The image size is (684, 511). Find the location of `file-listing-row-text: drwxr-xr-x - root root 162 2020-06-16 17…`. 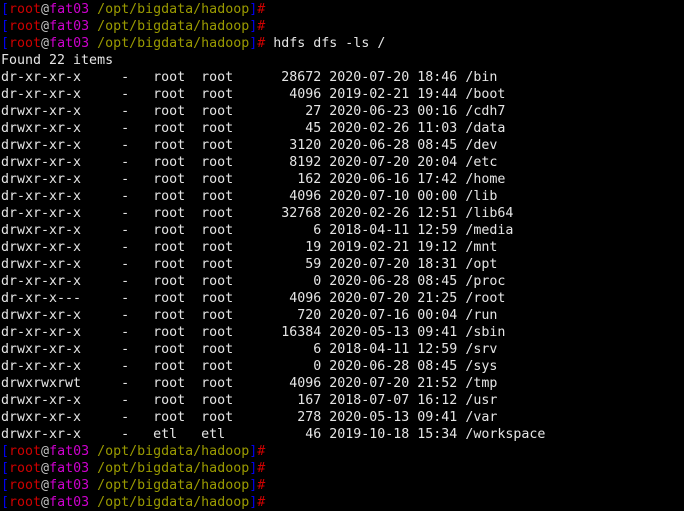

file-listing-row-text: drwxr-xr-x - root root 162 2020-06-16 17… is located at coordinates (253, 179).